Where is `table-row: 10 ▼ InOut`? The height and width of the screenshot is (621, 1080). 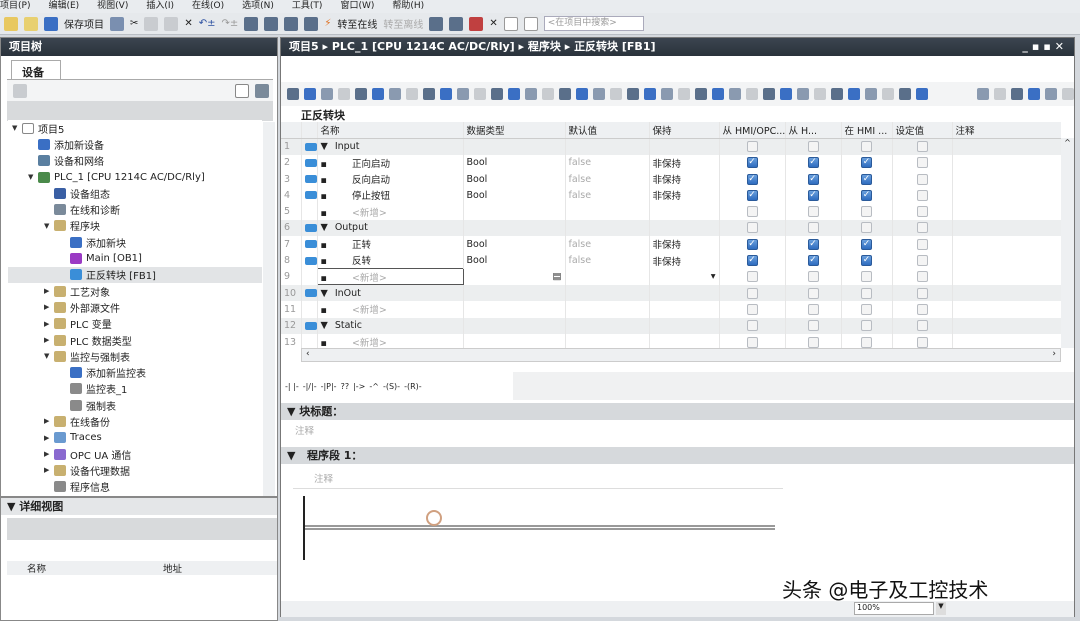
table-row: 10 ▼ InOut is located at coordinates (671, 293).